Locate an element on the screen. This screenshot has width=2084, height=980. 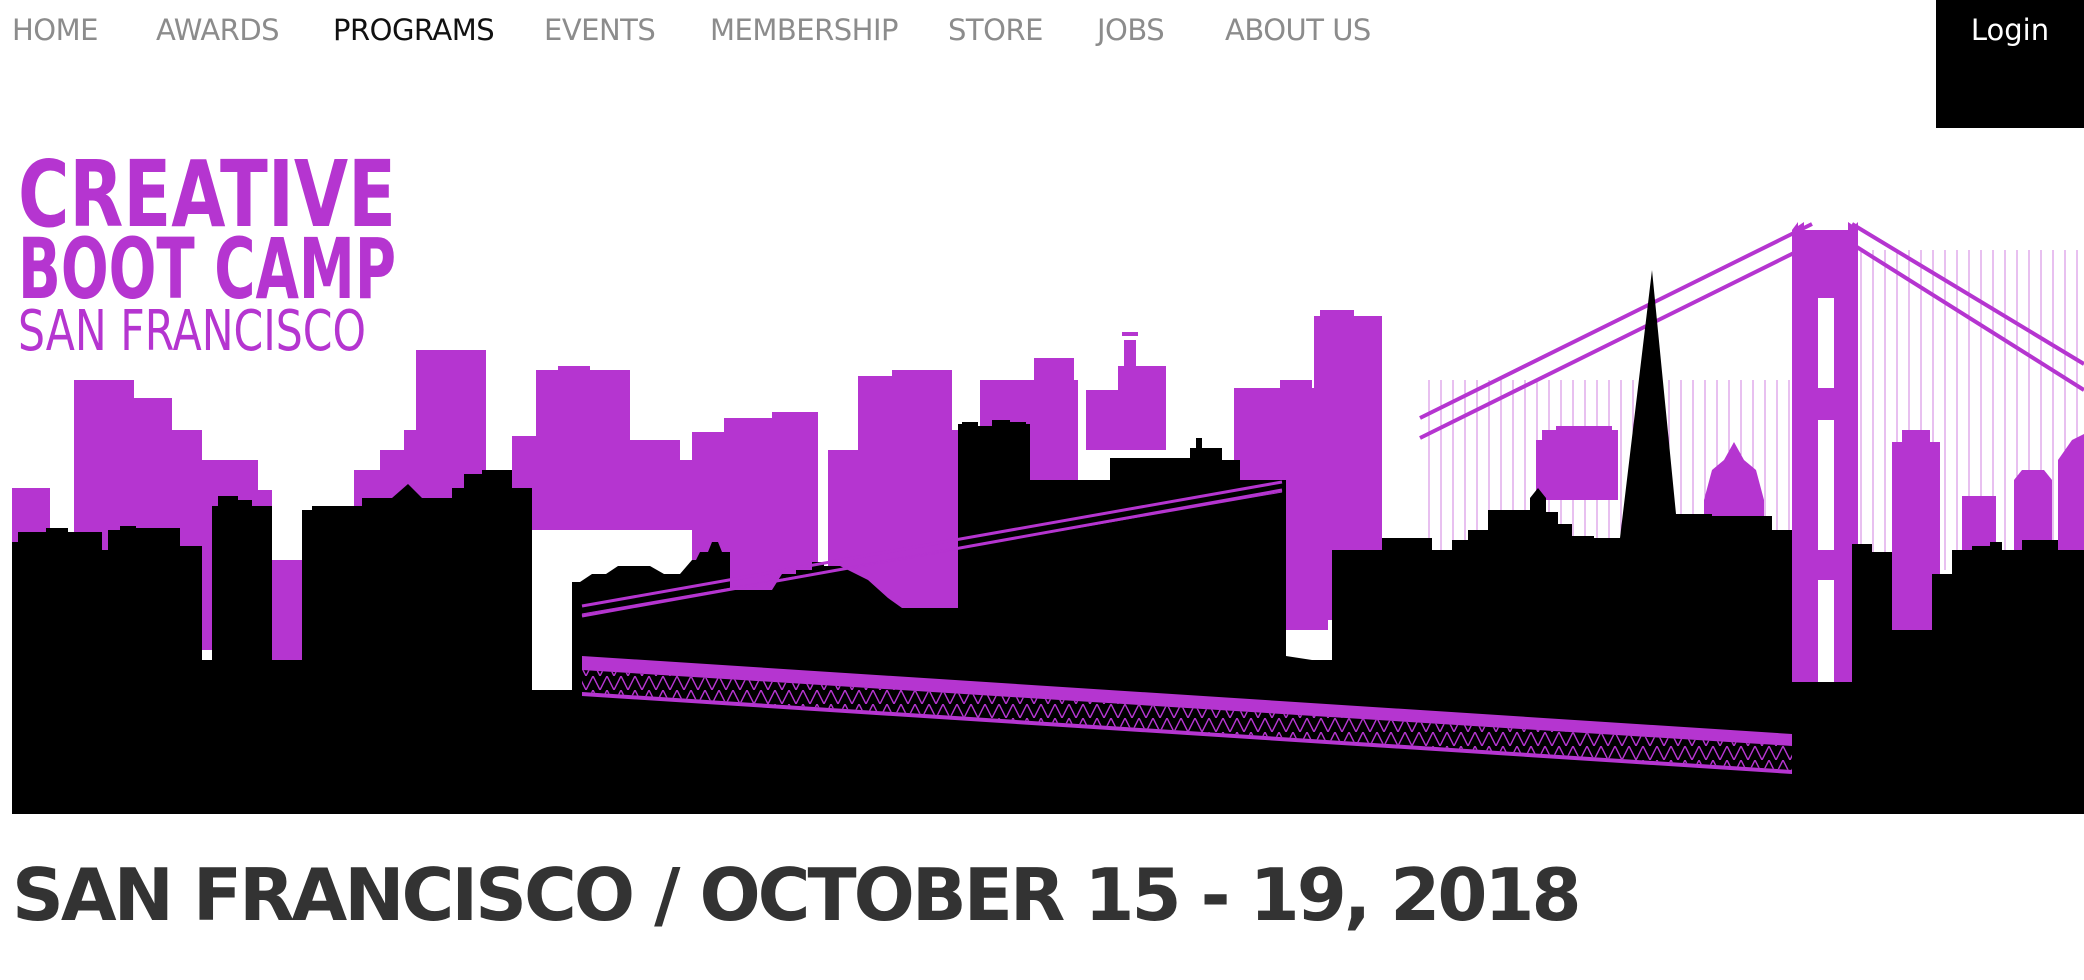
nav-link-jobs: JOBS is located at coordinates (1131, 30).